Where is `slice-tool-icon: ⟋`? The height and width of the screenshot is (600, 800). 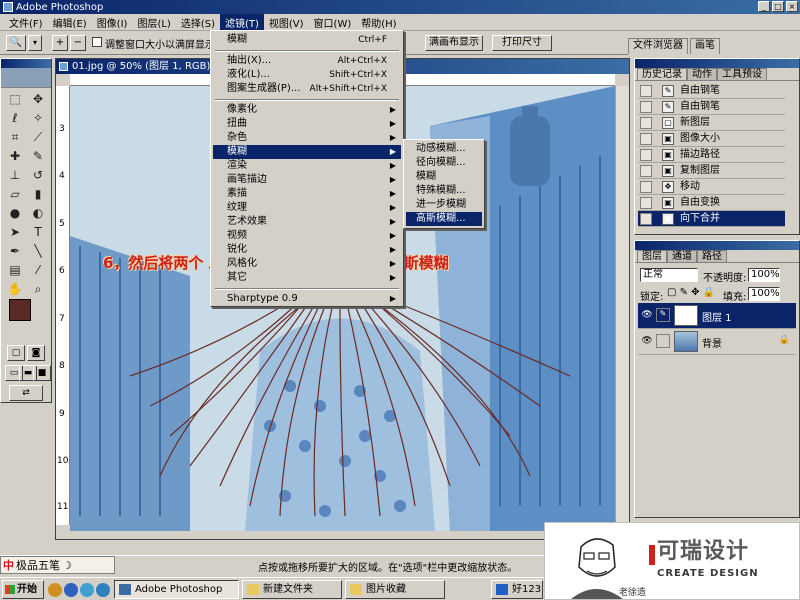 slice-tool-icon: ⟋ is located at coordinates (38, 137).